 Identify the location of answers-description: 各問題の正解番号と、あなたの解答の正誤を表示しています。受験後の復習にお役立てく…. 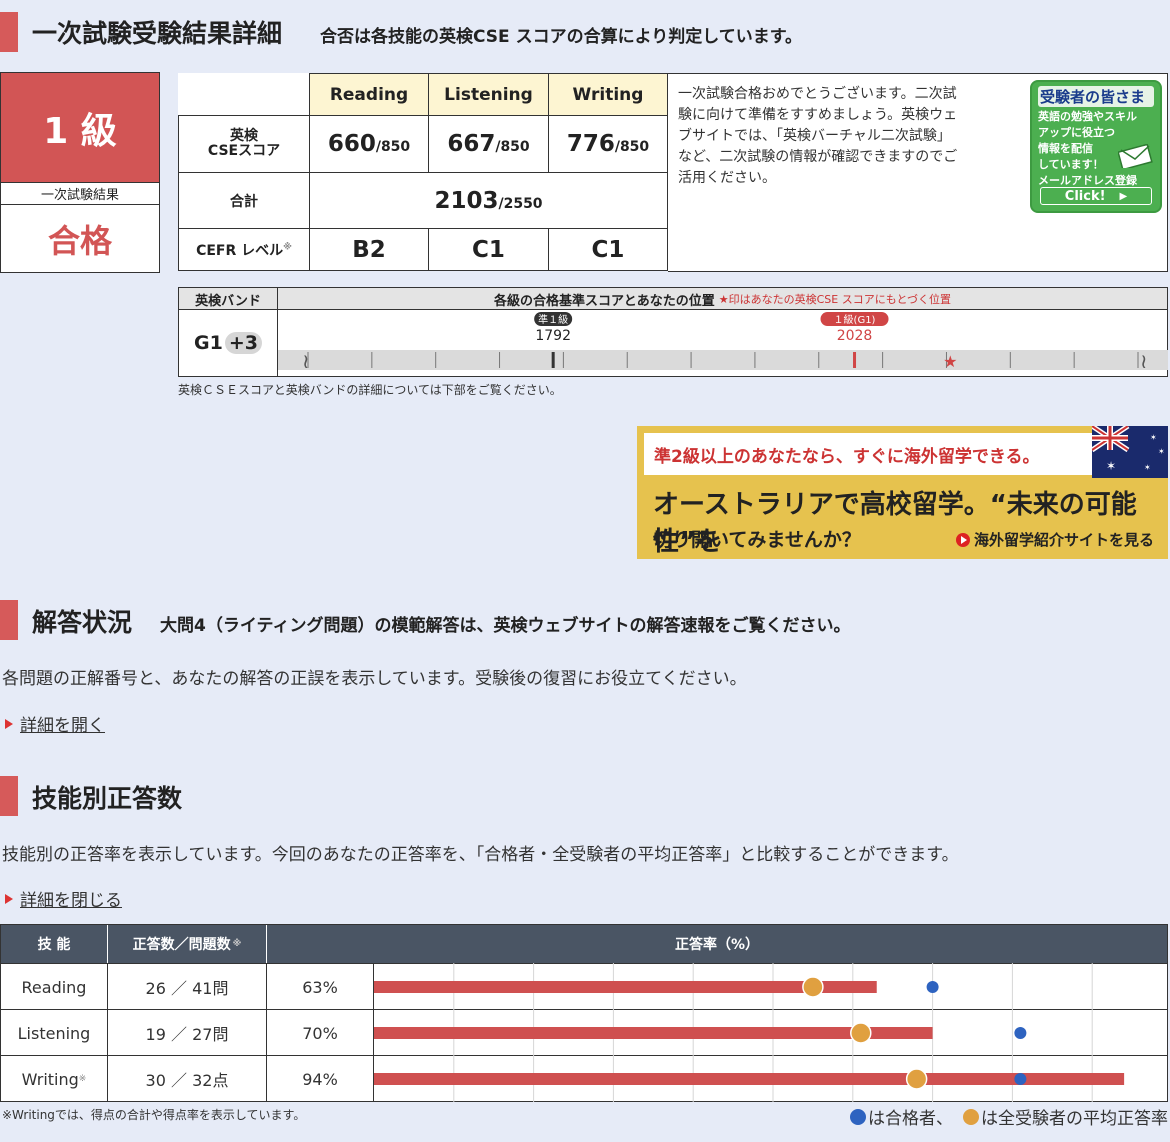
(374, 679).